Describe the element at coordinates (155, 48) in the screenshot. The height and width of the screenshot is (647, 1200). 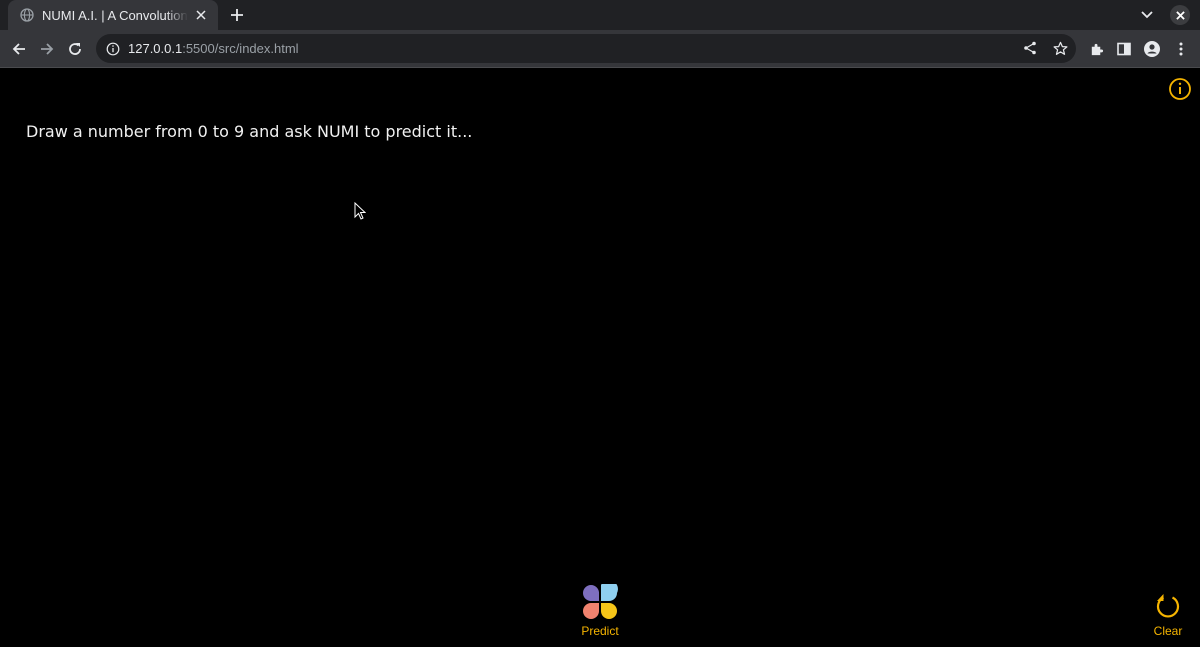
I see `url-host: 127.0.0.1` at that location.